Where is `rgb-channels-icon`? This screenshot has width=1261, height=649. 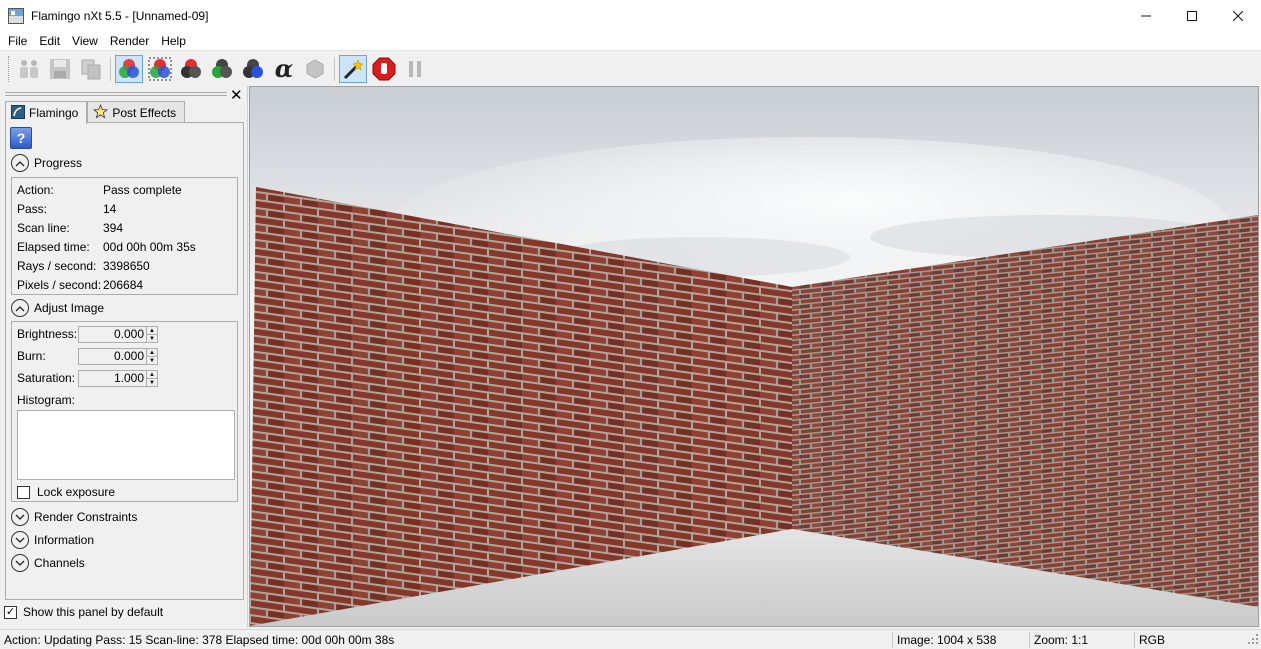 rgb-channels-icon is located at coordinates (129, 68).